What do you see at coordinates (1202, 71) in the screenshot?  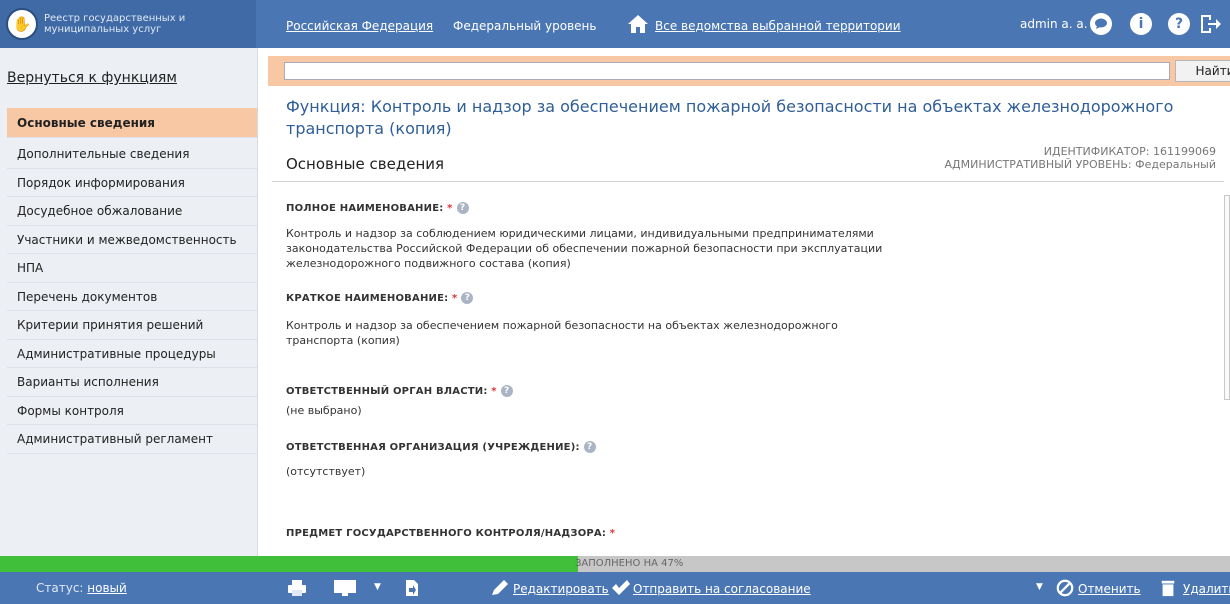 I see `search-button: Найти` at bounding box center [1202, 71].